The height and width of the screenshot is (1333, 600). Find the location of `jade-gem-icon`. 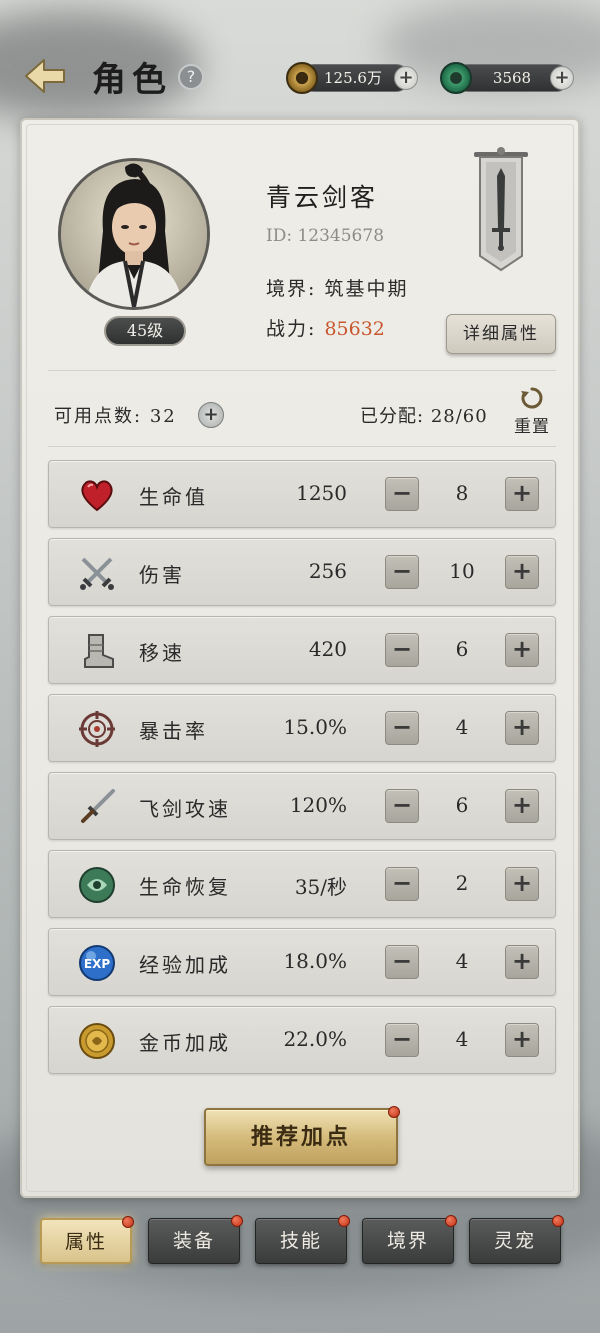

jade-gem-icon is located at coordinates (456, 78).